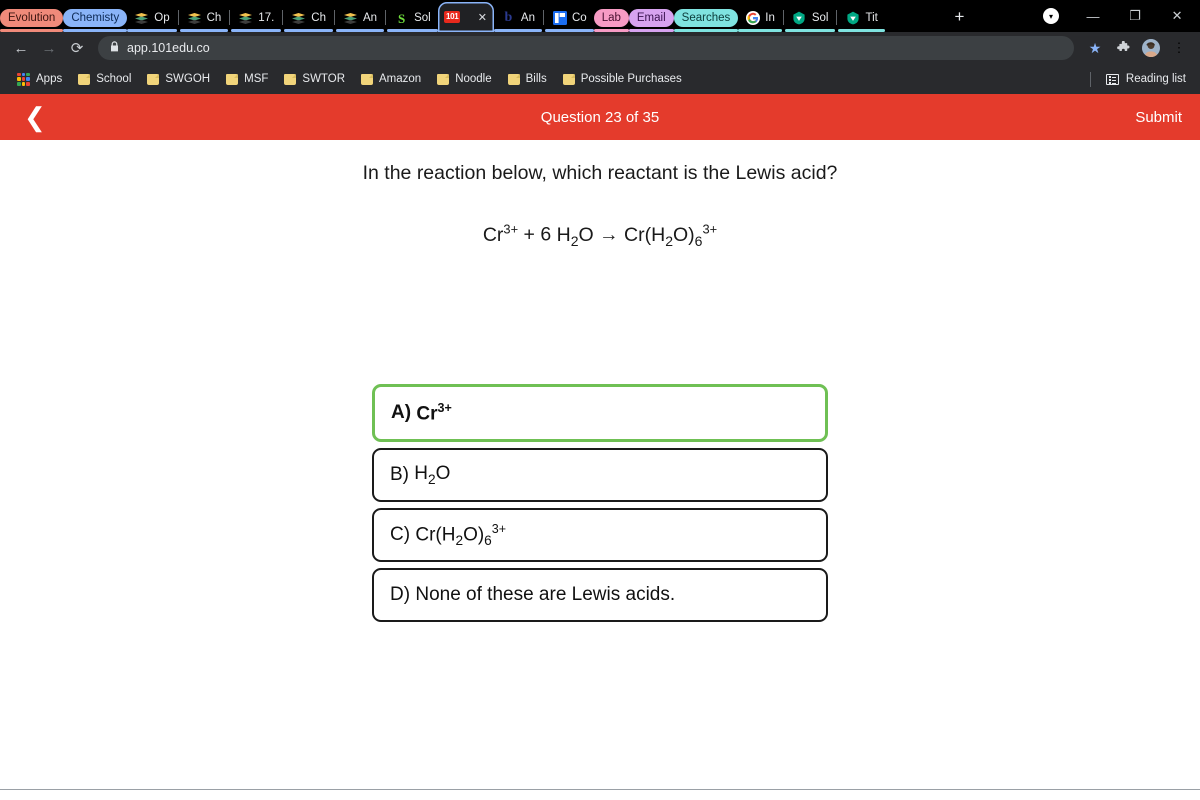 This screenshot has width=1200, height=800. I want to click on bookmark-label: SWGOH, so click(188, 79).